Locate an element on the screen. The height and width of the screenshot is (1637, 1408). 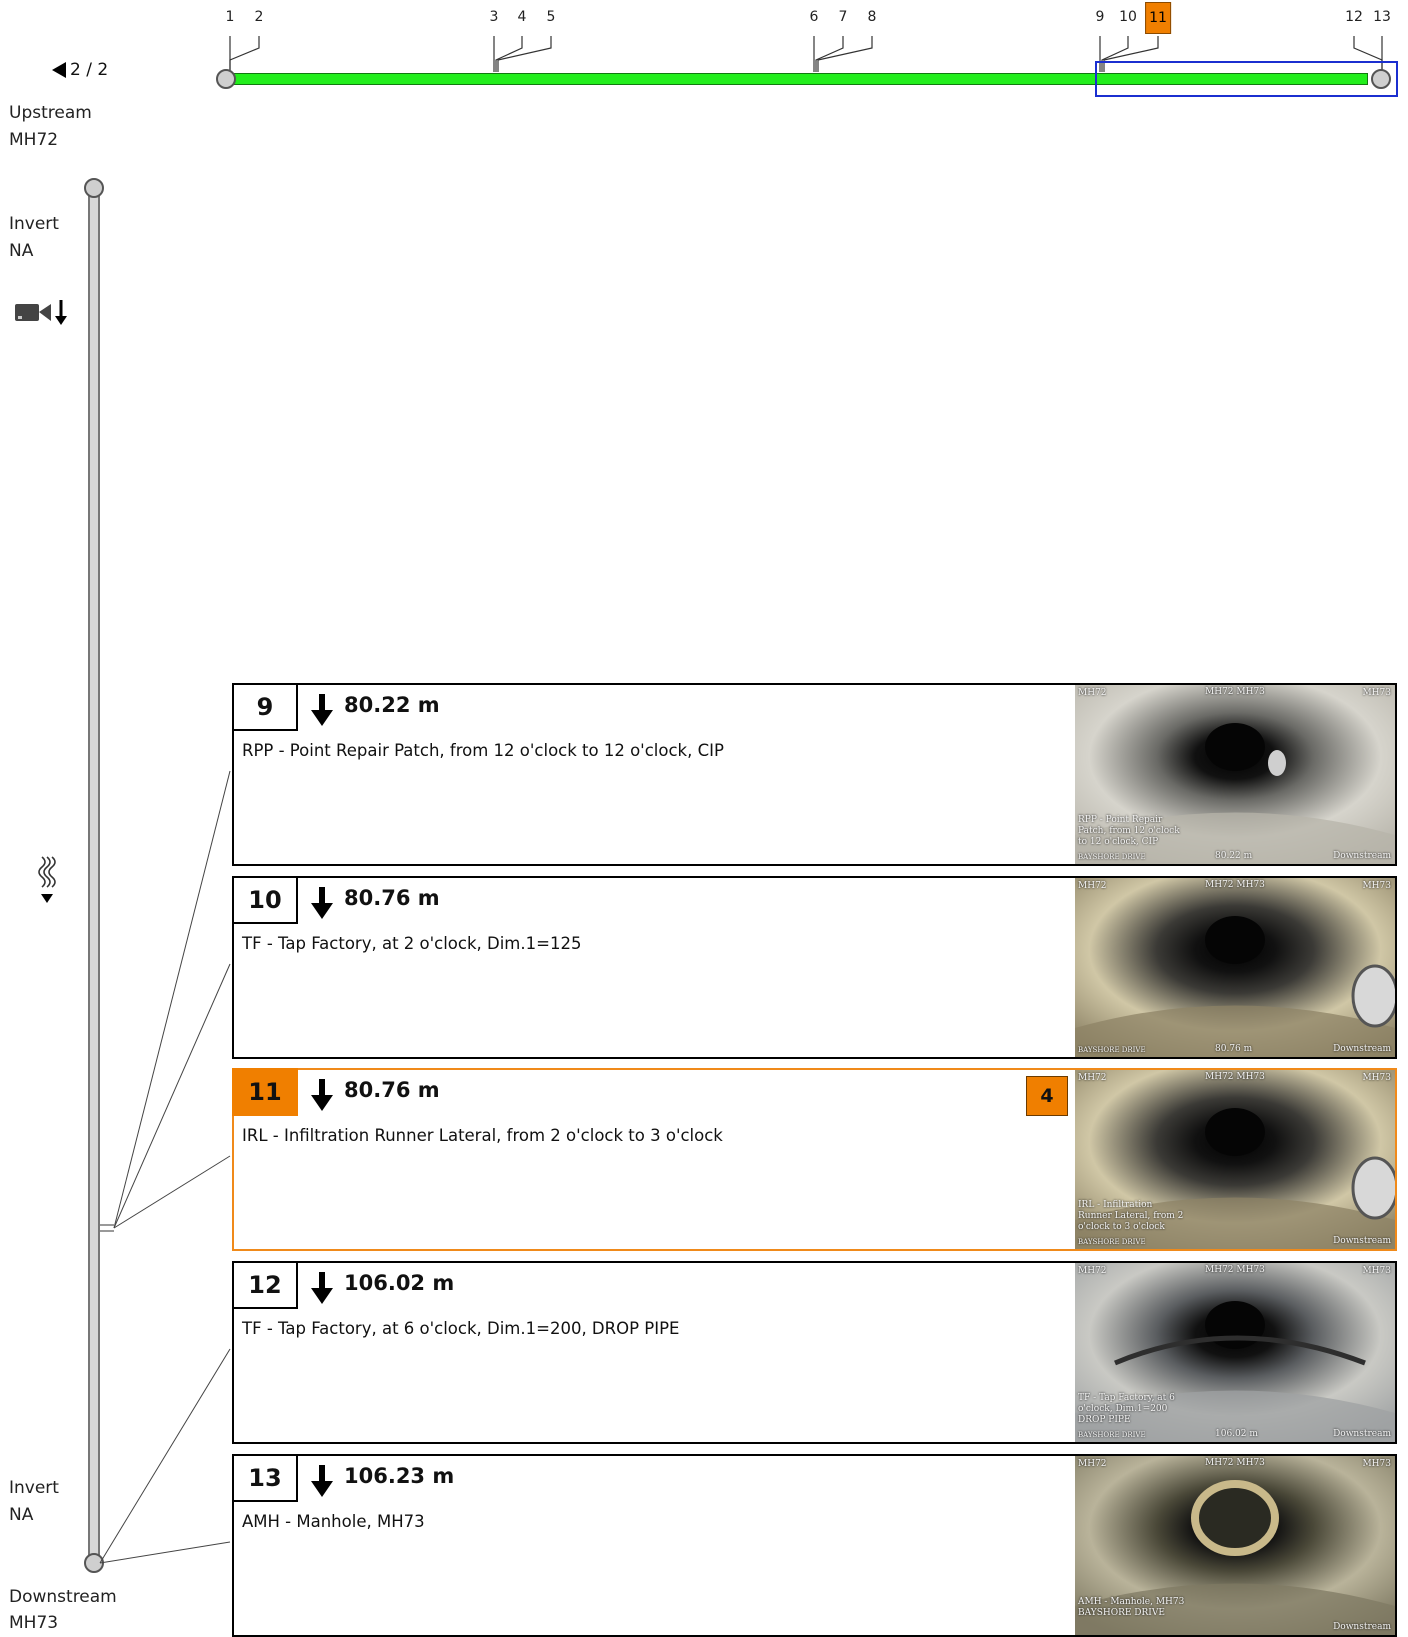
triangle-left-icon is located at coordinates (59, 70).